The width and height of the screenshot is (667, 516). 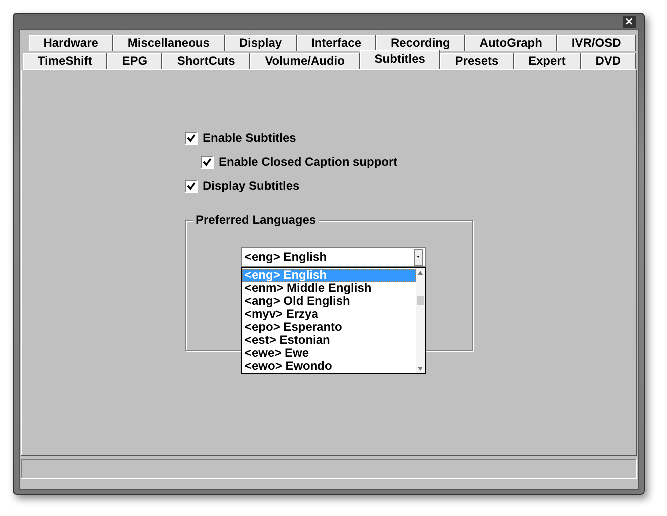 What do you see at coordinates (329, 366) in the screenshot?
I see `list-item: <ewo> Ewondo` at bounding box center [329, 366].